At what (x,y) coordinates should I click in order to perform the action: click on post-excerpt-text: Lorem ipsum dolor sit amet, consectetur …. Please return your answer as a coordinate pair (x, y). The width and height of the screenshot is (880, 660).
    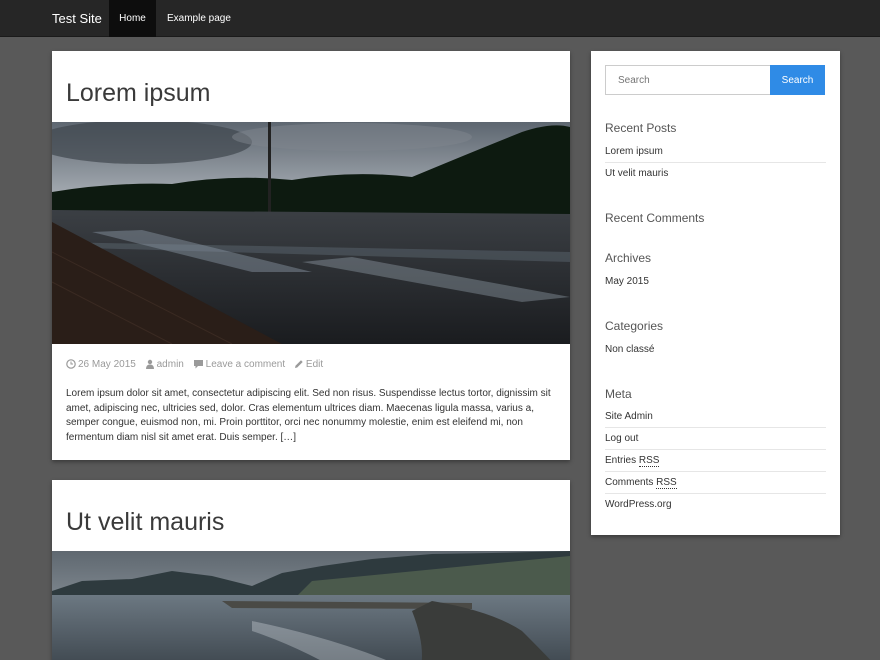
    Looking at the image, I should click on (308, 415).